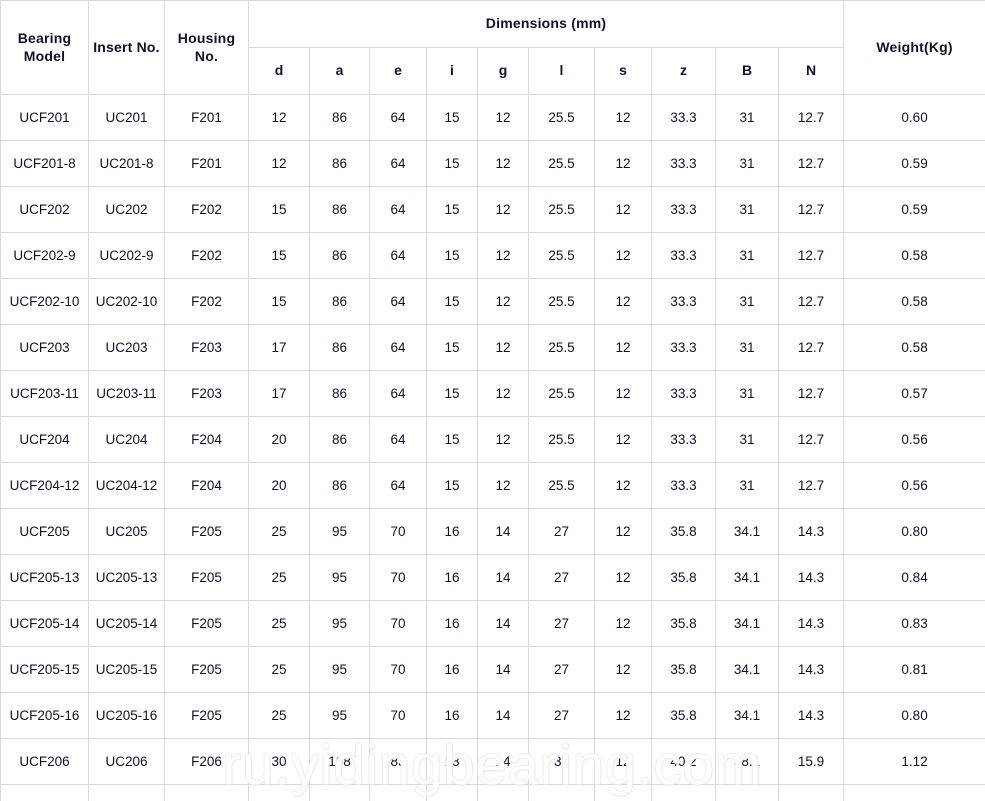 Image resolution: width=985 pixels, height=801 pixels. Describe the element at coordinates (44, 347) in the screenshot. I see `cell-bearing-model: UCF203` at that location.